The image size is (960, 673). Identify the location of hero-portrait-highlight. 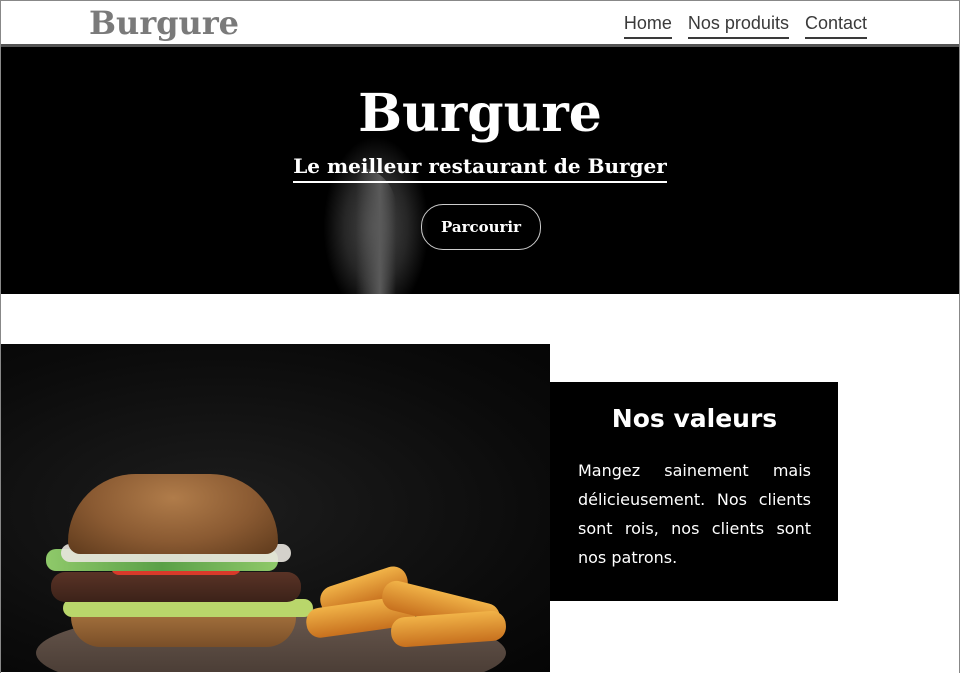
(376, 230).